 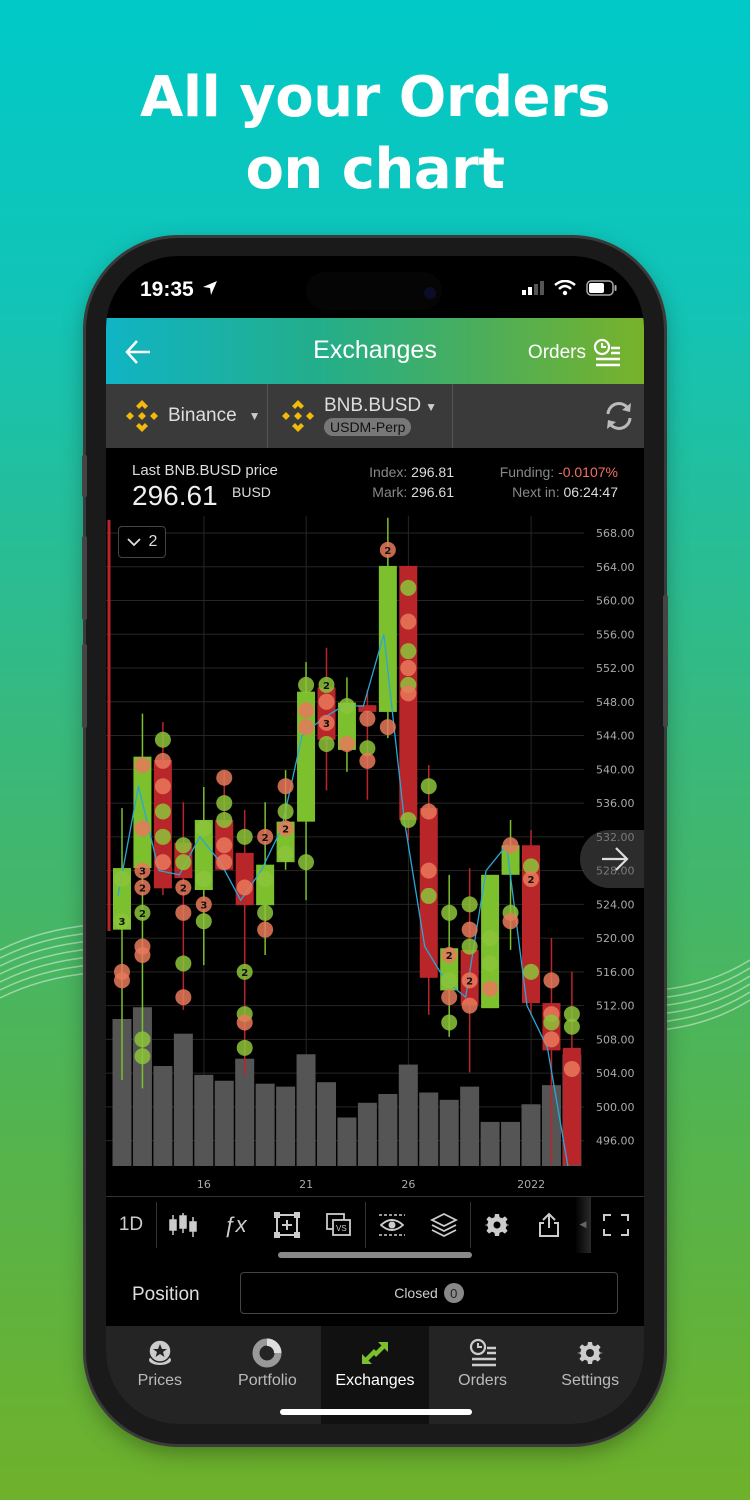 I want to click on chart-type-button, so click(x=183, y=1225).